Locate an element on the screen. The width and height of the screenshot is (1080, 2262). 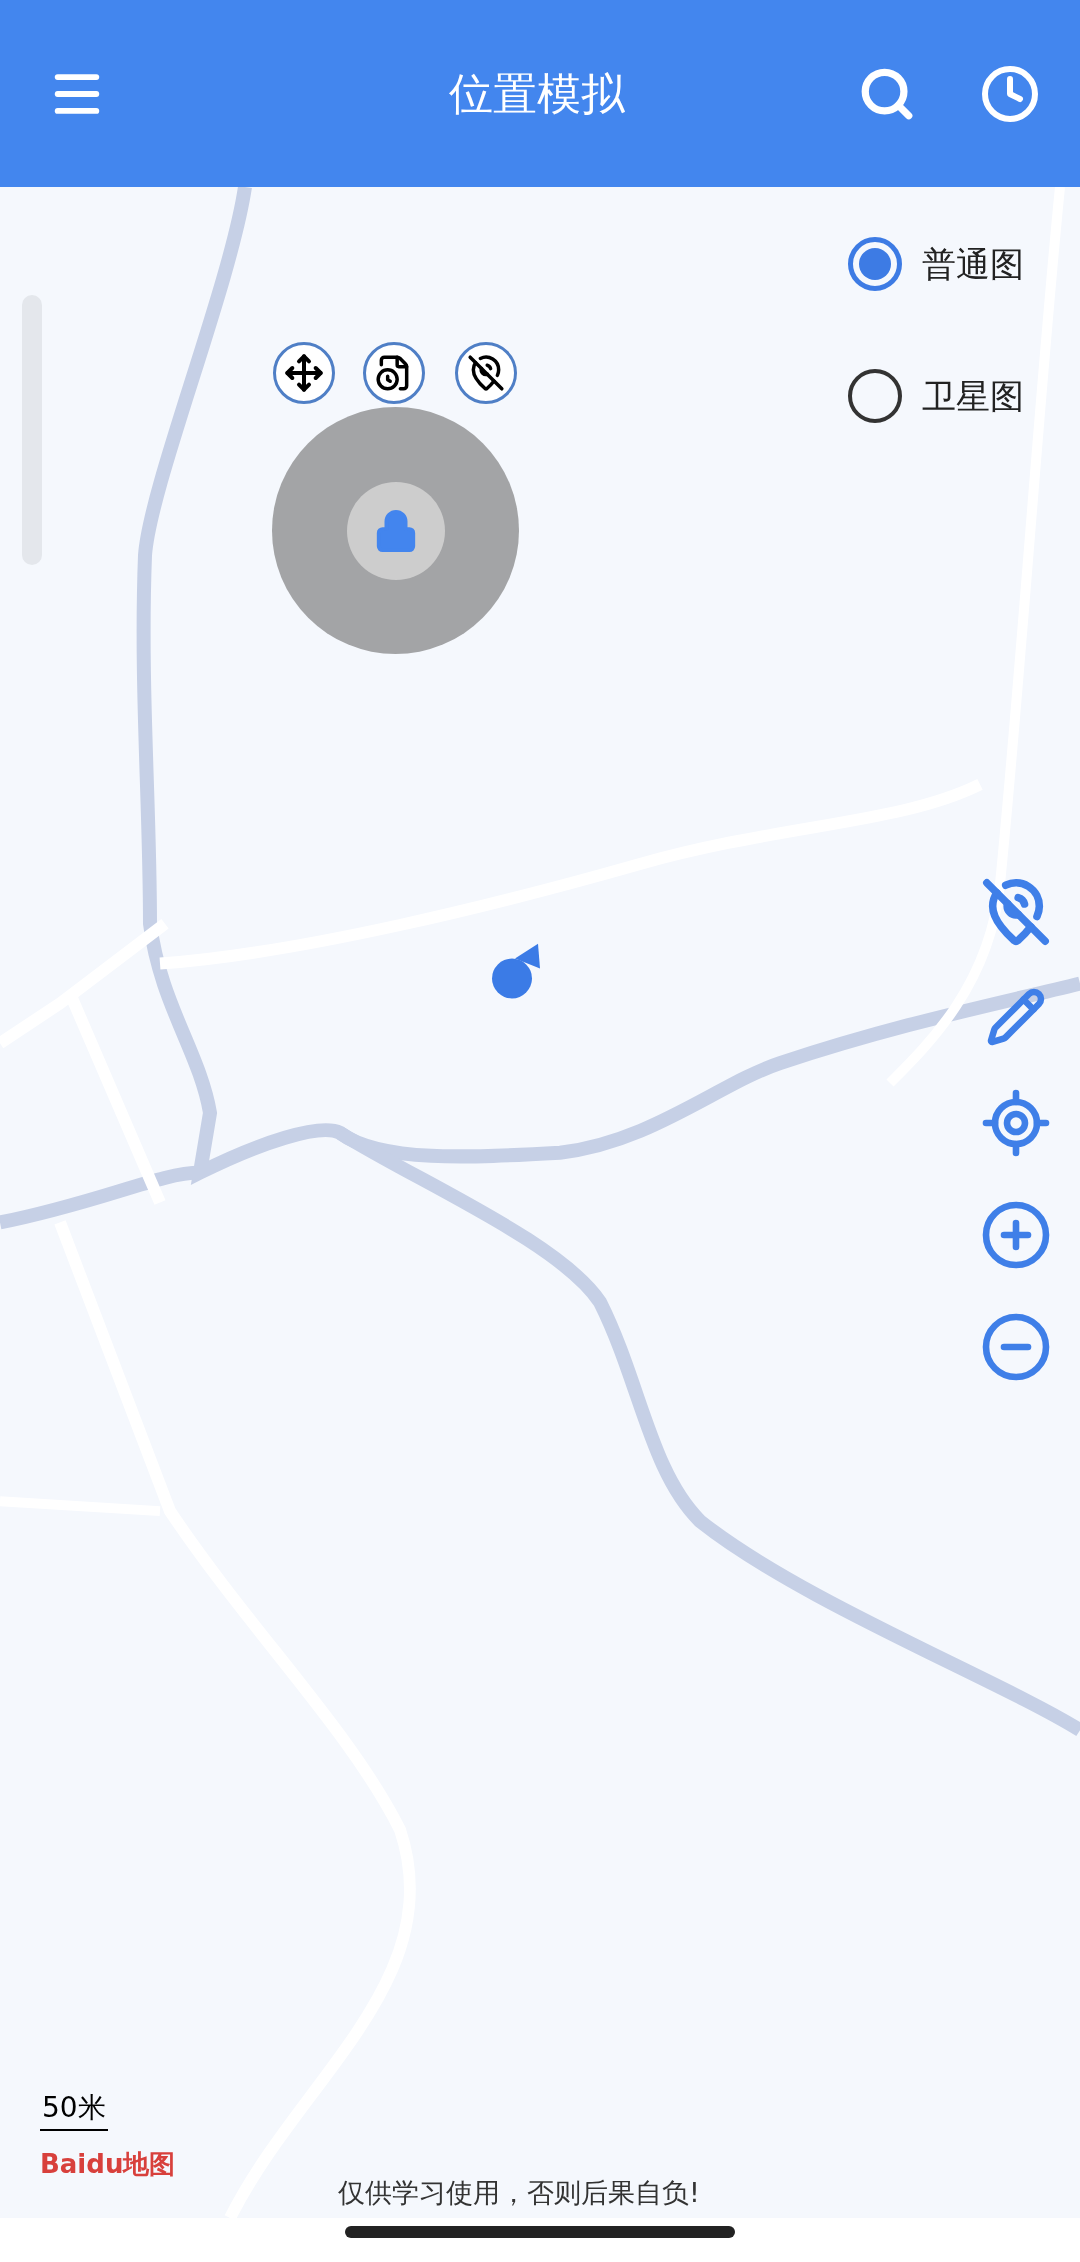
scale-label: 50米 is located at coordinates (74, 2109).